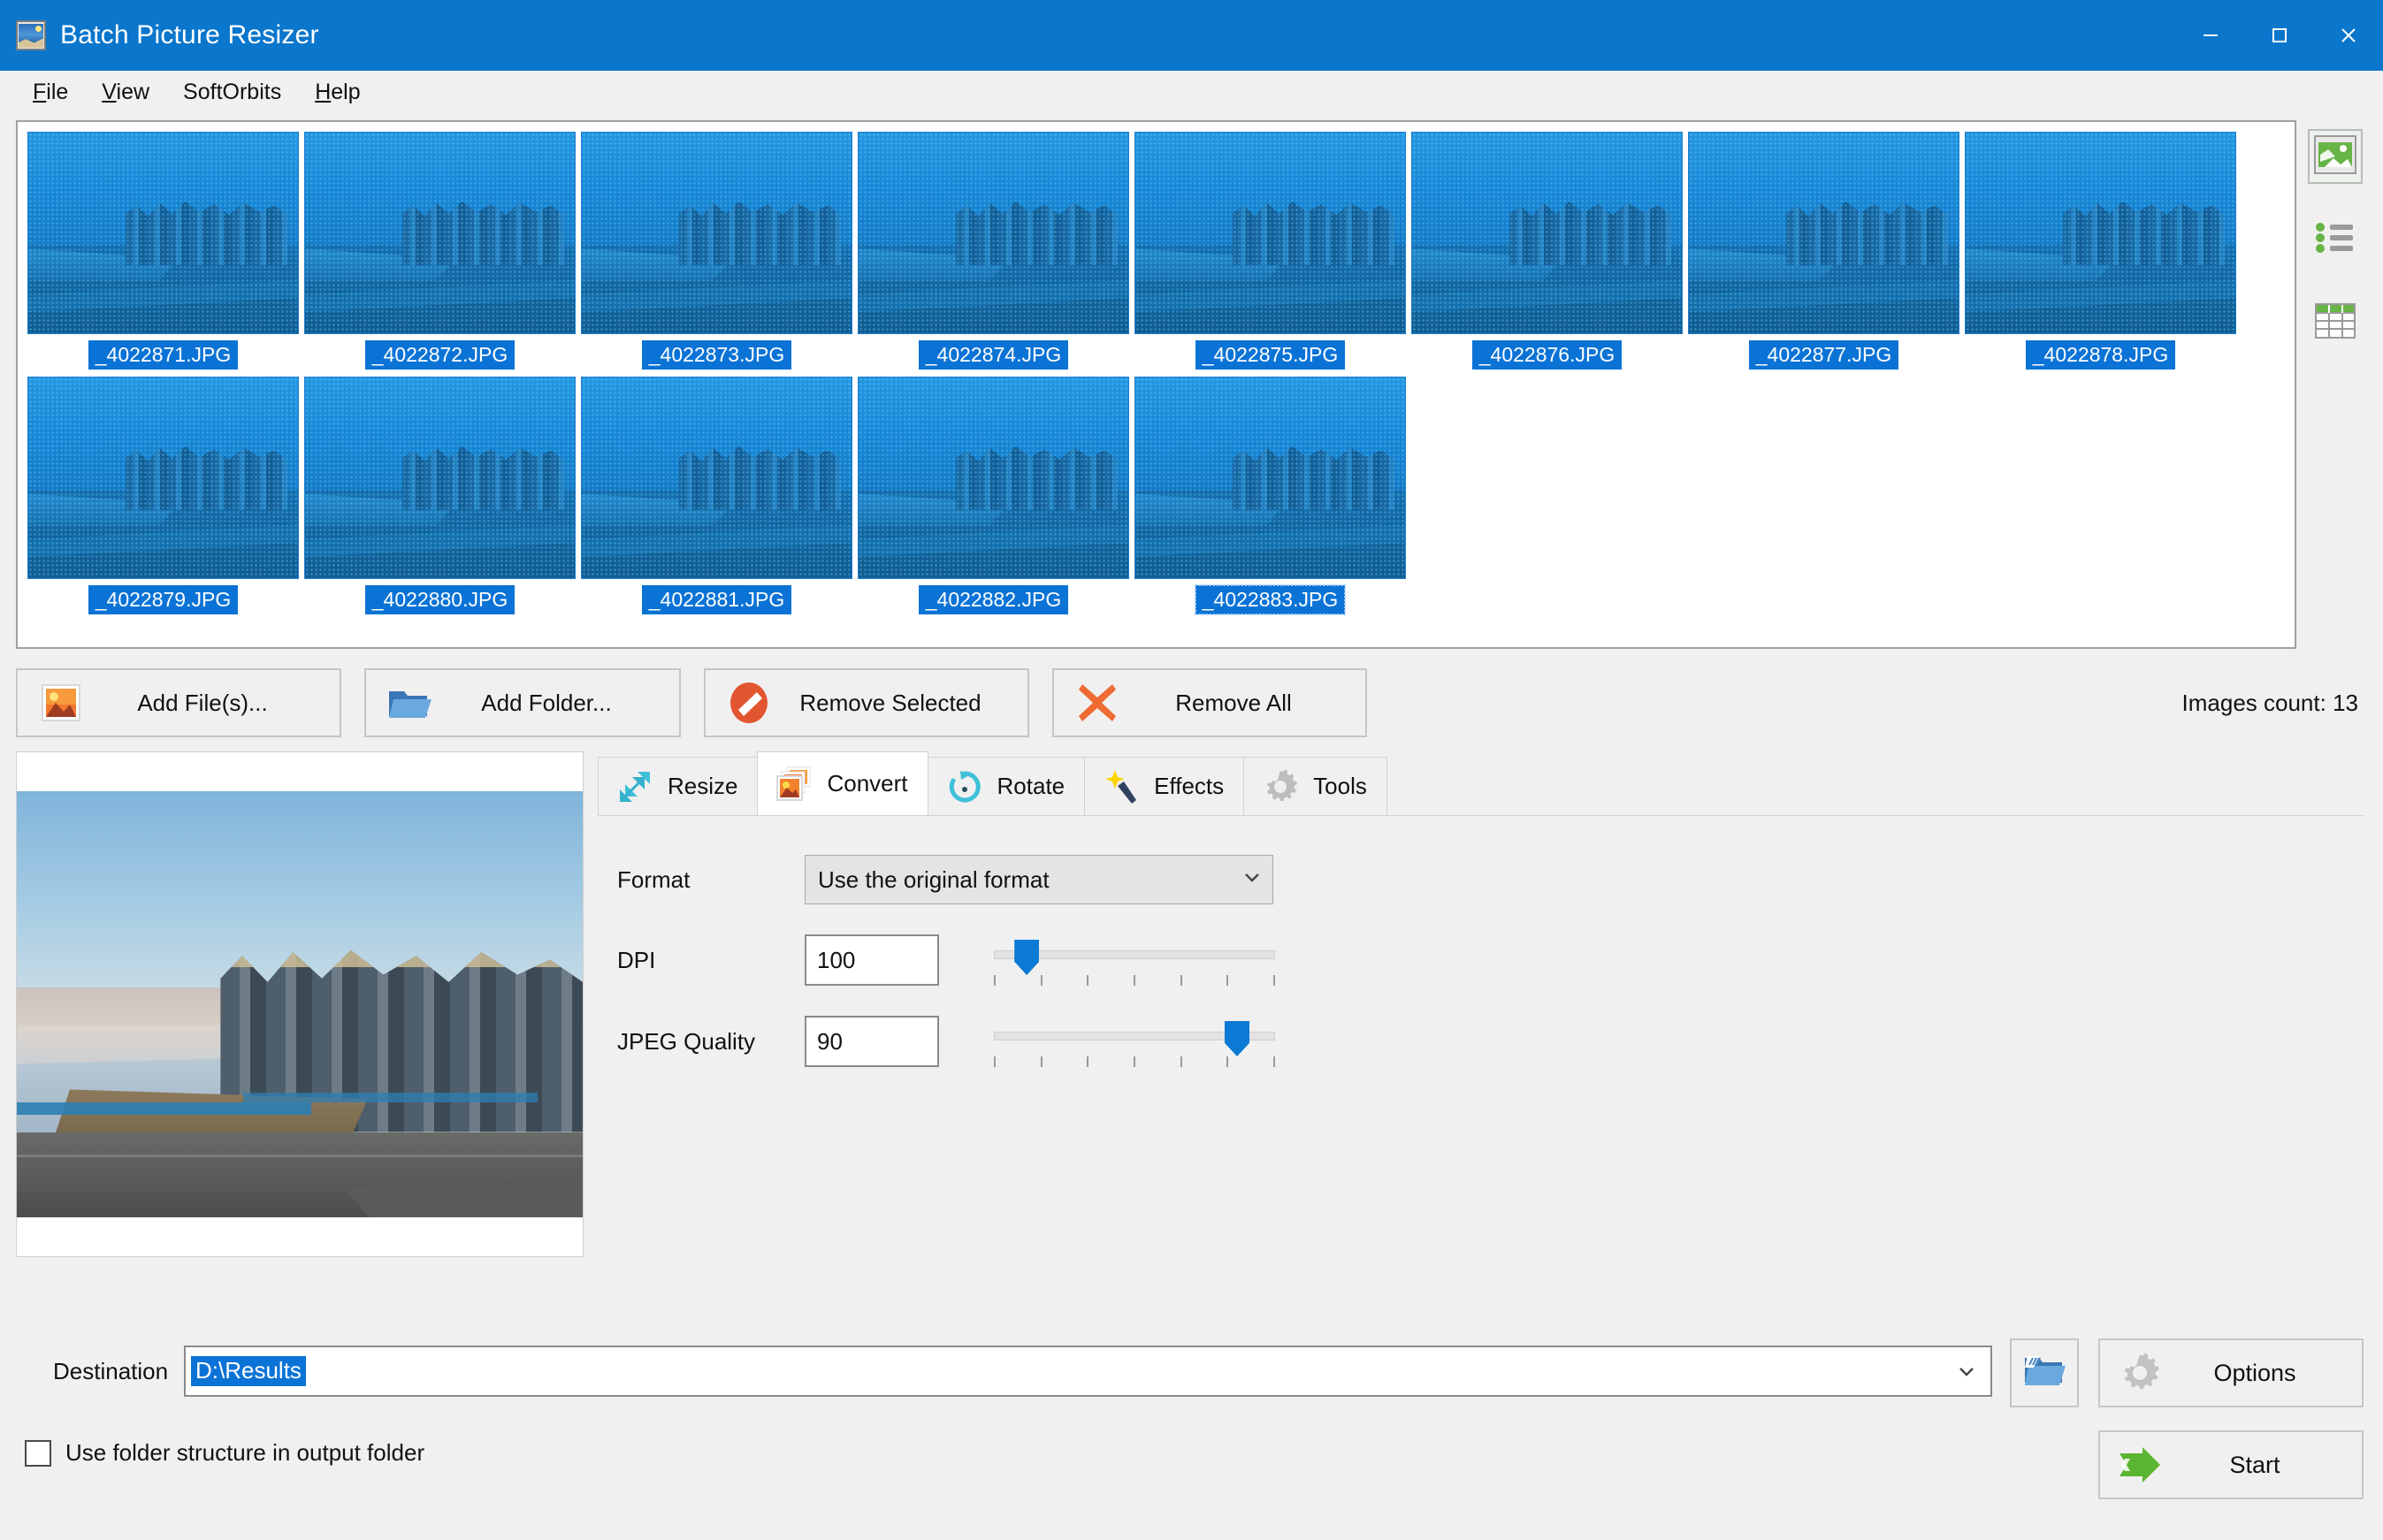 The image size is (2383, 1540). Describe the element at coordinates (2210, 36) in the screenshot. I see `minimize-icon` at that location.